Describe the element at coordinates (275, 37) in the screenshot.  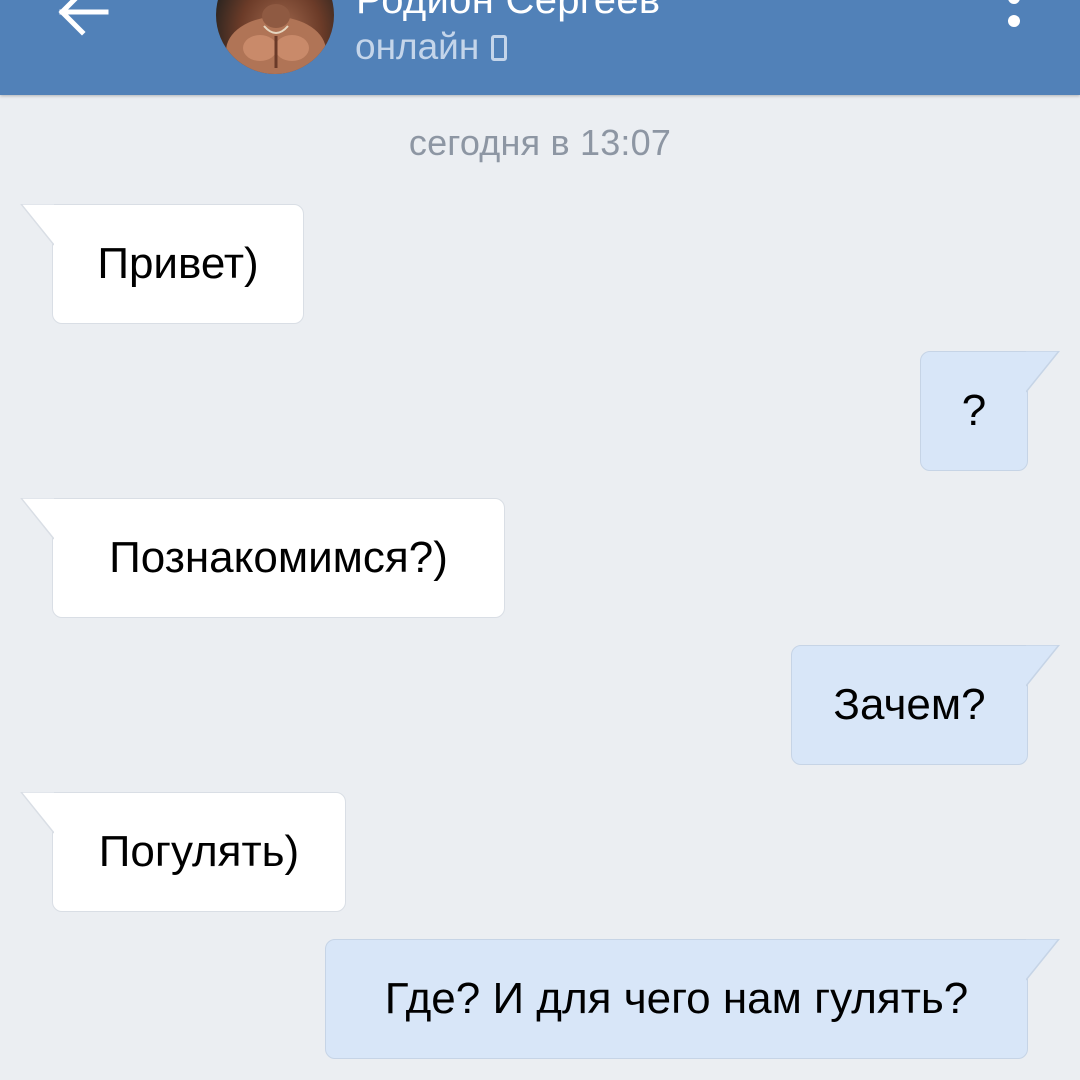
I see `contact-avatar` at that location.